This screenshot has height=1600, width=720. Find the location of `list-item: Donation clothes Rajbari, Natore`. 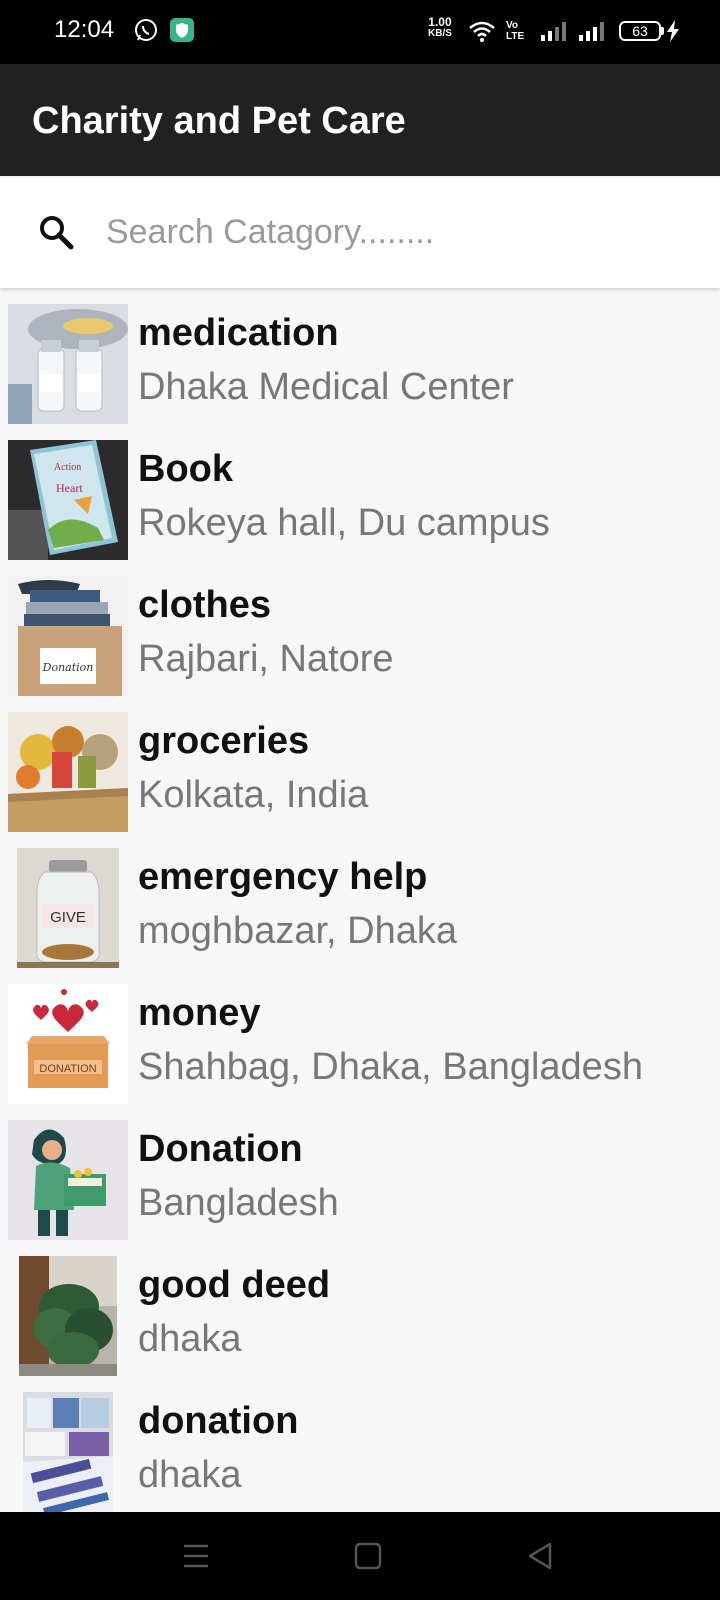

list-item: Donation clothes Rajbari, Natore is located at coordinates (360, 630).